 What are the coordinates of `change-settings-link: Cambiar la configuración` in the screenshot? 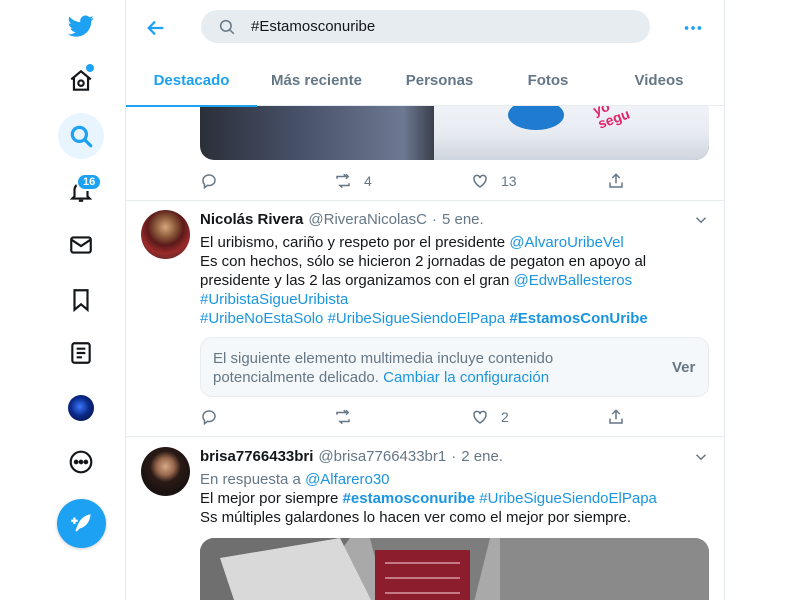 It's located at (466, 377).